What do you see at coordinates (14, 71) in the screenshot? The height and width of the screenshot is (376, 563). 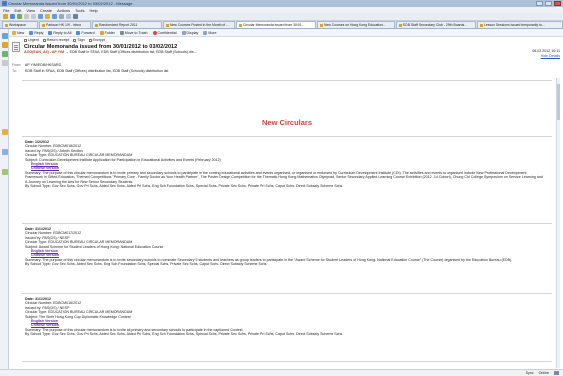 I see `to-label: To:` at bounding box center [14, 71].